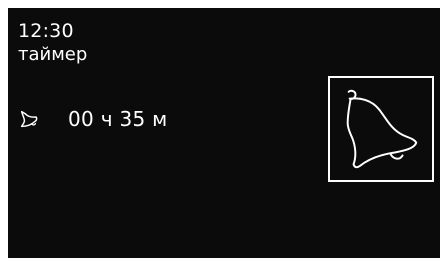 The image size is (448, 264). Describe the element at coordinates (46, 31) in the screenshot. I see `clock-time: 12:30` at that location.